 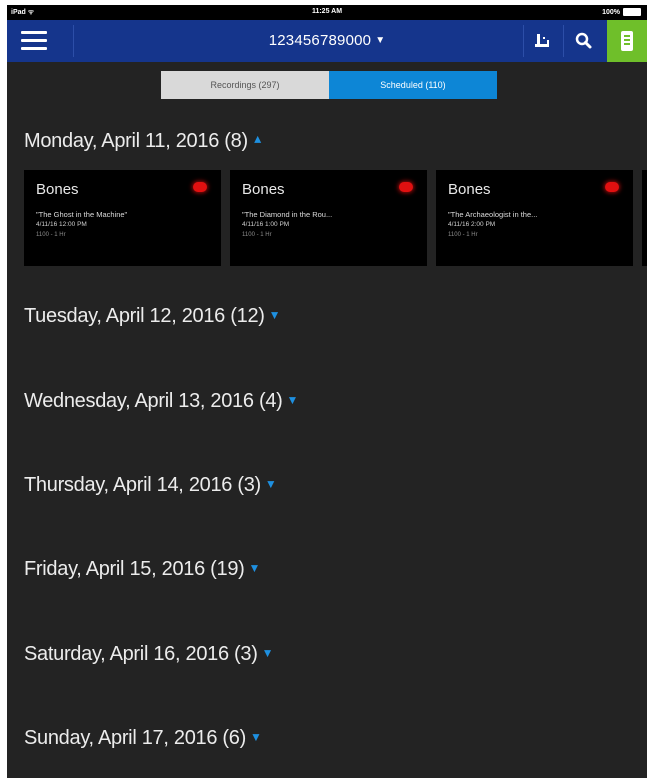 I want to click on day-label: Sunday, April 17, 2016 (6), so click(x=135, y=738).